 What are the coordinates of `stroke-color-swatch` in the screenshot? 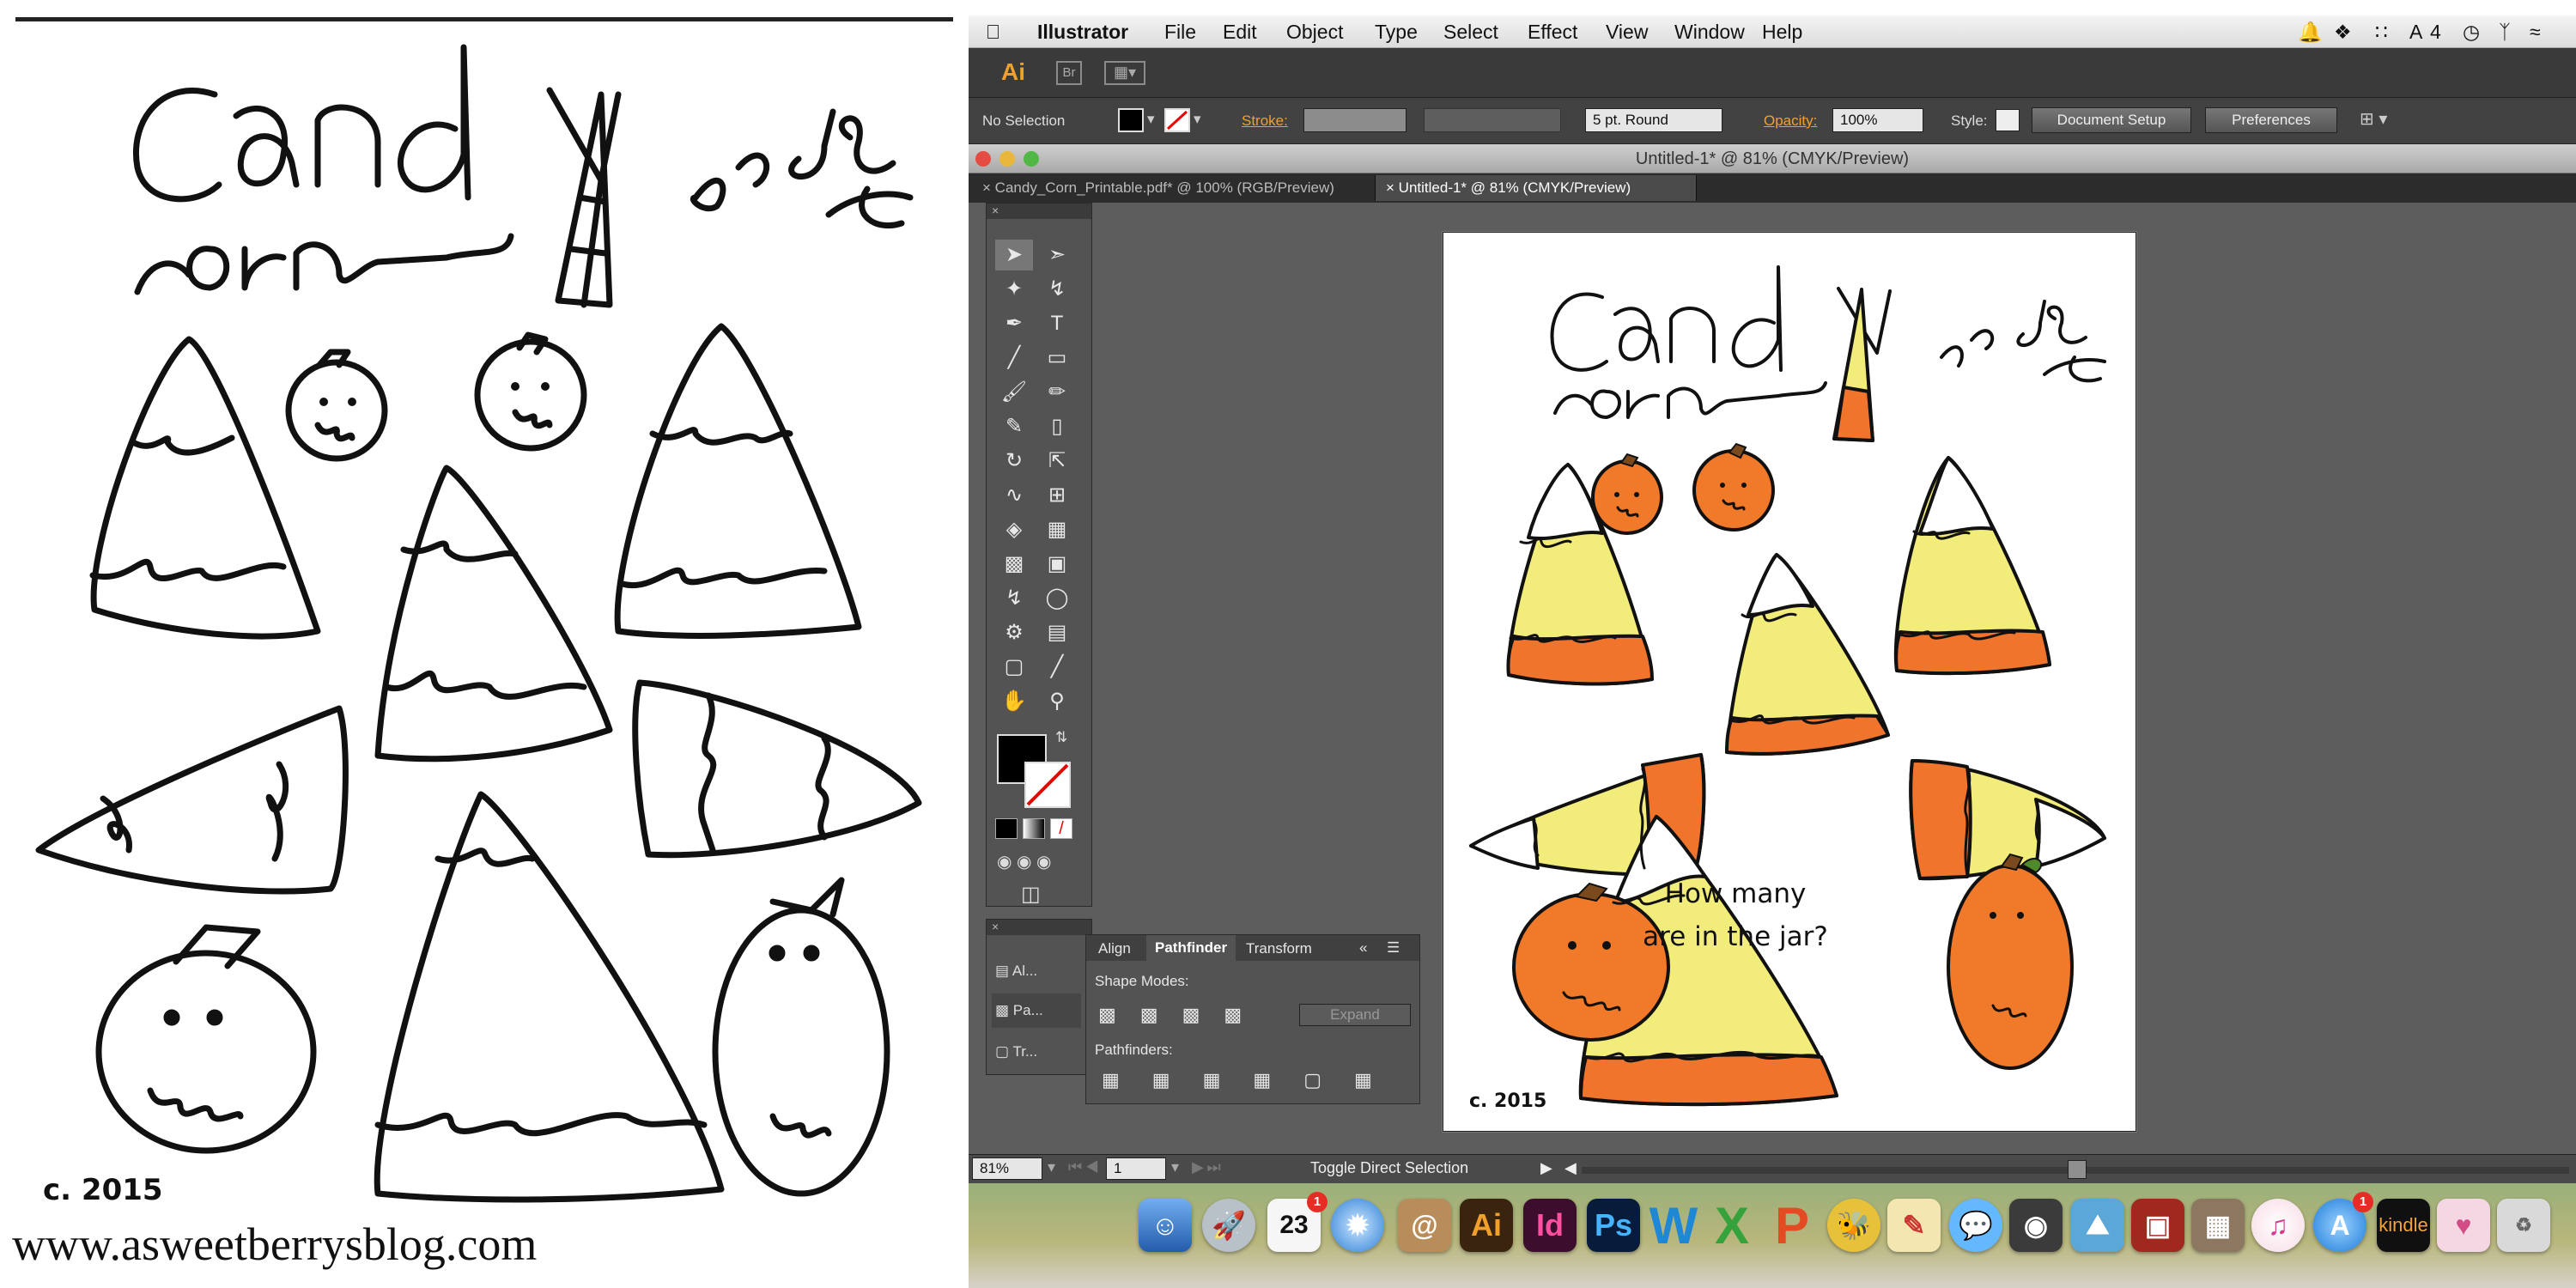 It's located at (1047, 785).